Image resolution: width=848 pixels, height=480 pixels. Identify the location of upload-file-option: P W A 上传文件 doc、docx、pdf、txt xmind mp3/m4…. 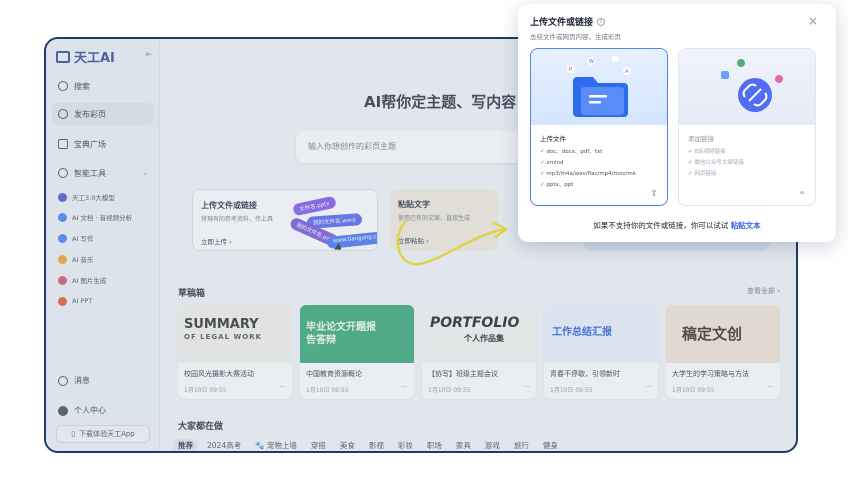
(599, 127).